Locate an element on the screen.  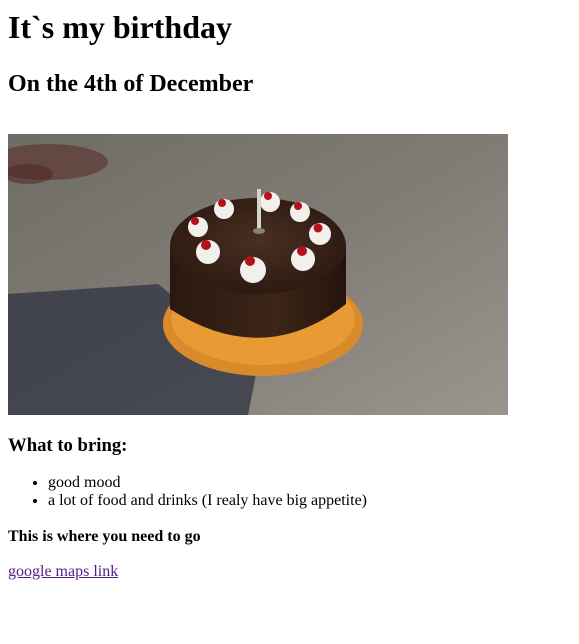
location-heading: This is where you need to go is located at coordinates (104, 536).